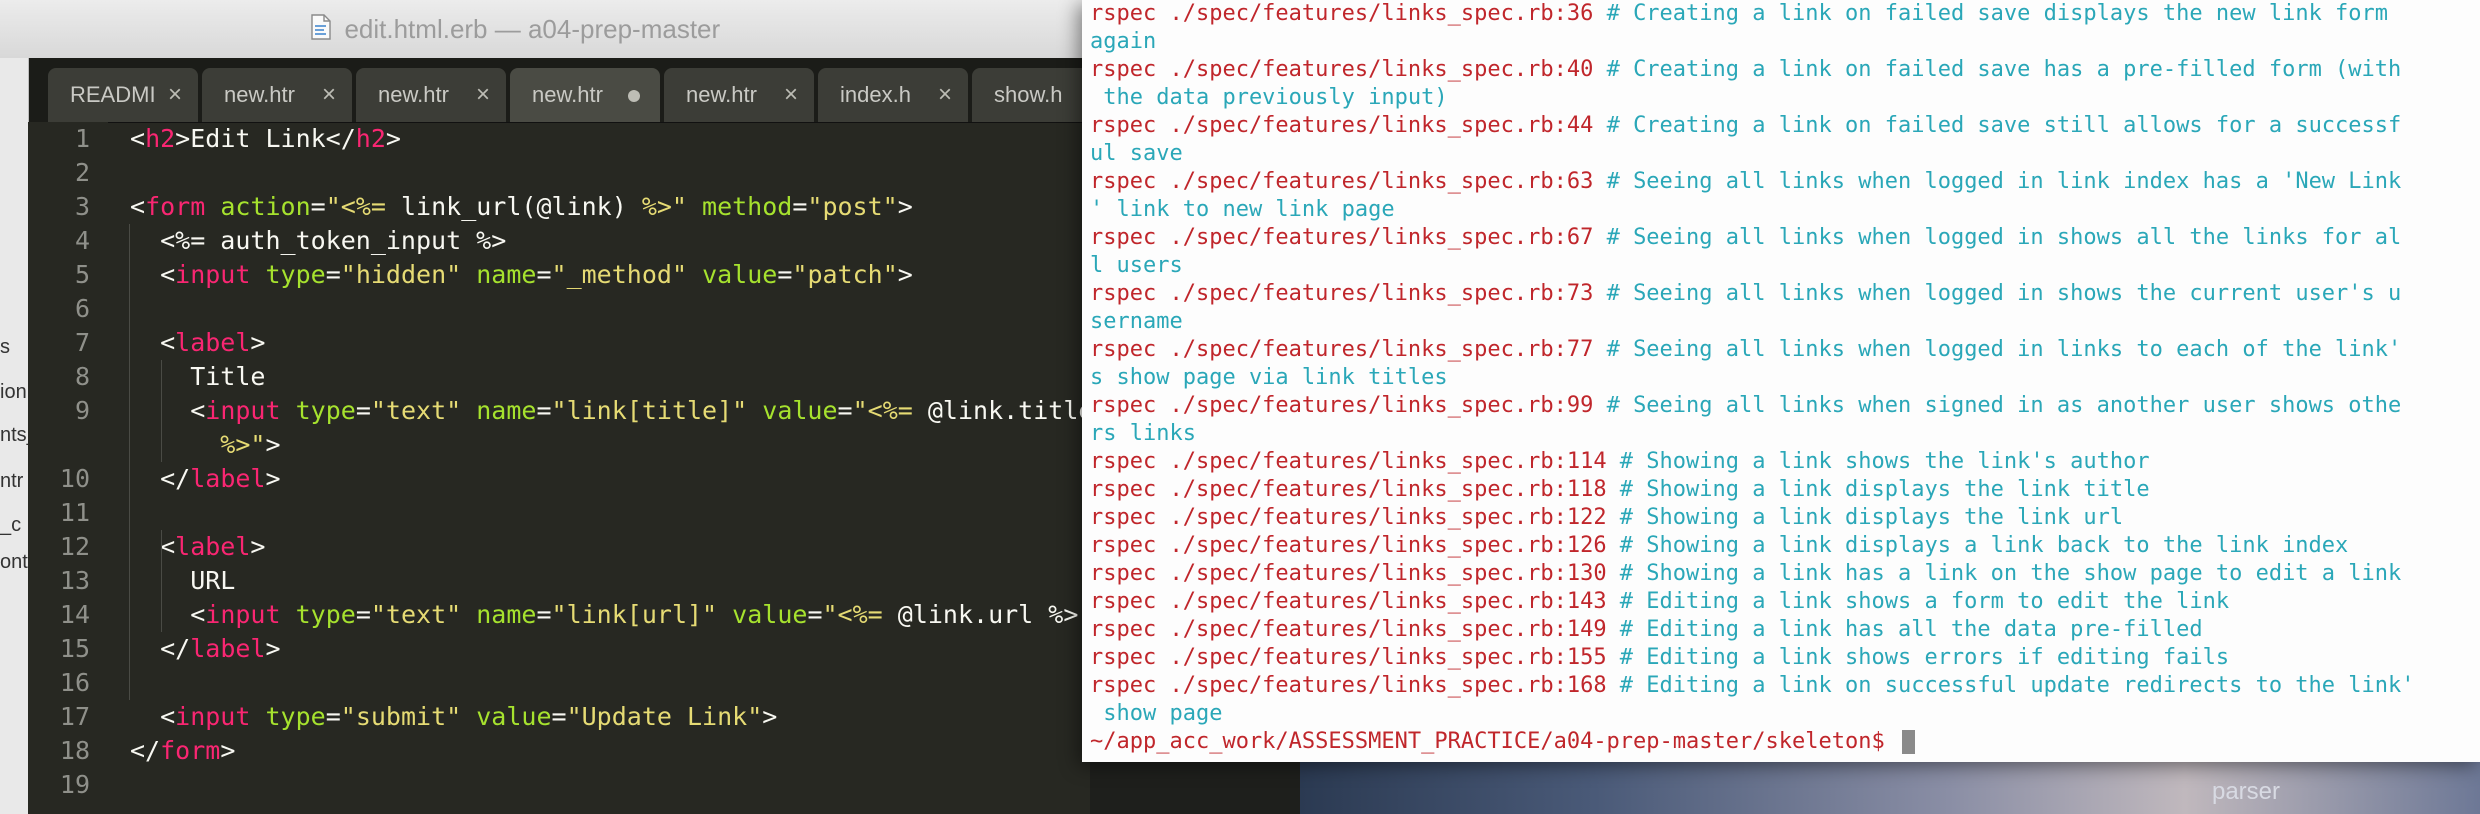 The width and height of the screenshot is (2480, 814). I want to click on terminal-token: rspec ./spec/features/links_spec.rb:63, so click(1342, 181).